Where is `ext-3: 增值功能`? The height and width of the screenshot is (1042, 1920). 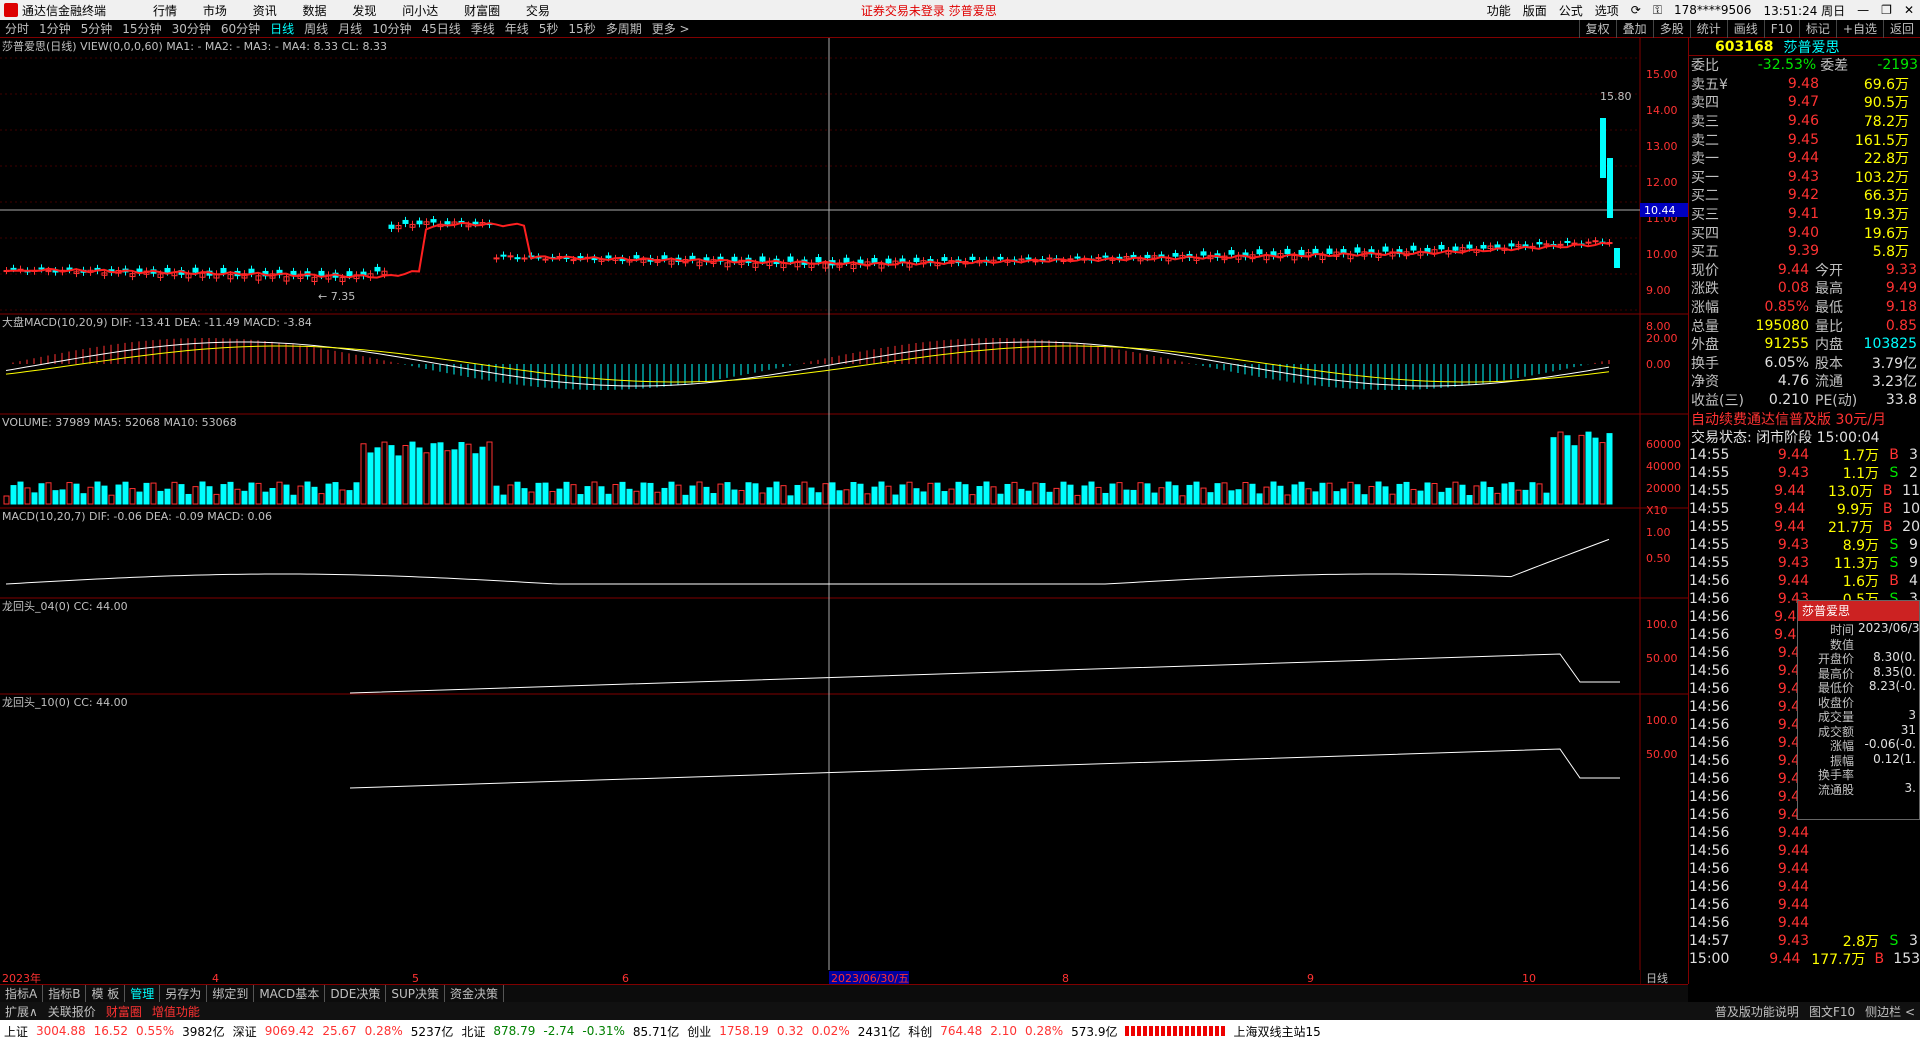
ext-3: 增值功能 is located at coordinates (176, 1011).